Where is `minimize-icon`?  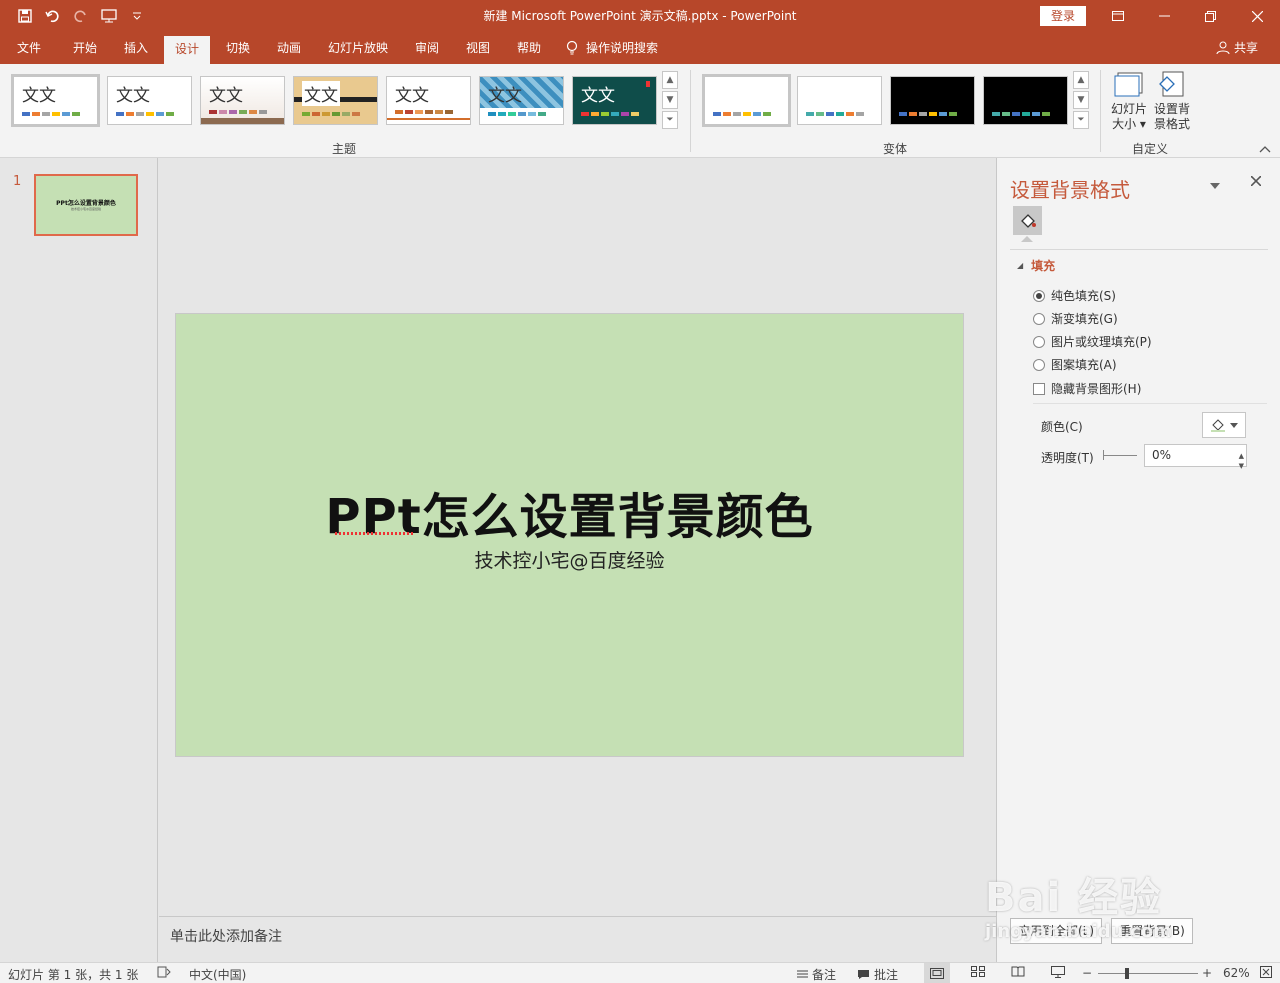
minimize-icon is located at coordinates (1164, 16).